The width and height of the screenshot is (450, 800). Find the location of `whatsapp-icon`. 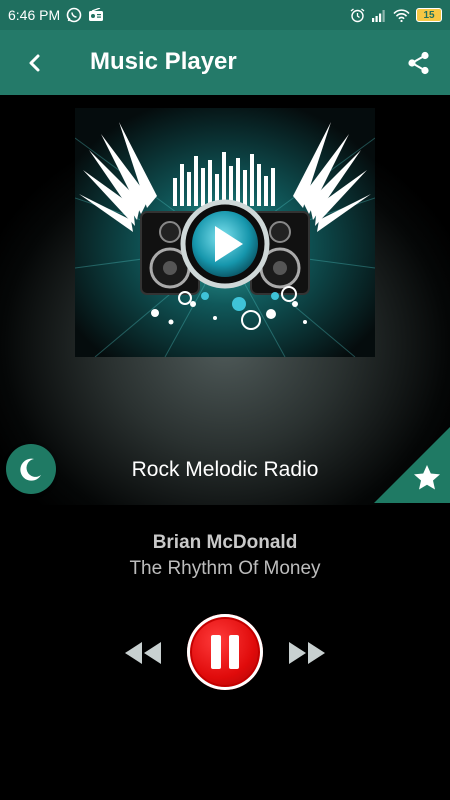

whatsapp-icon is located at coordinates (74, 15).